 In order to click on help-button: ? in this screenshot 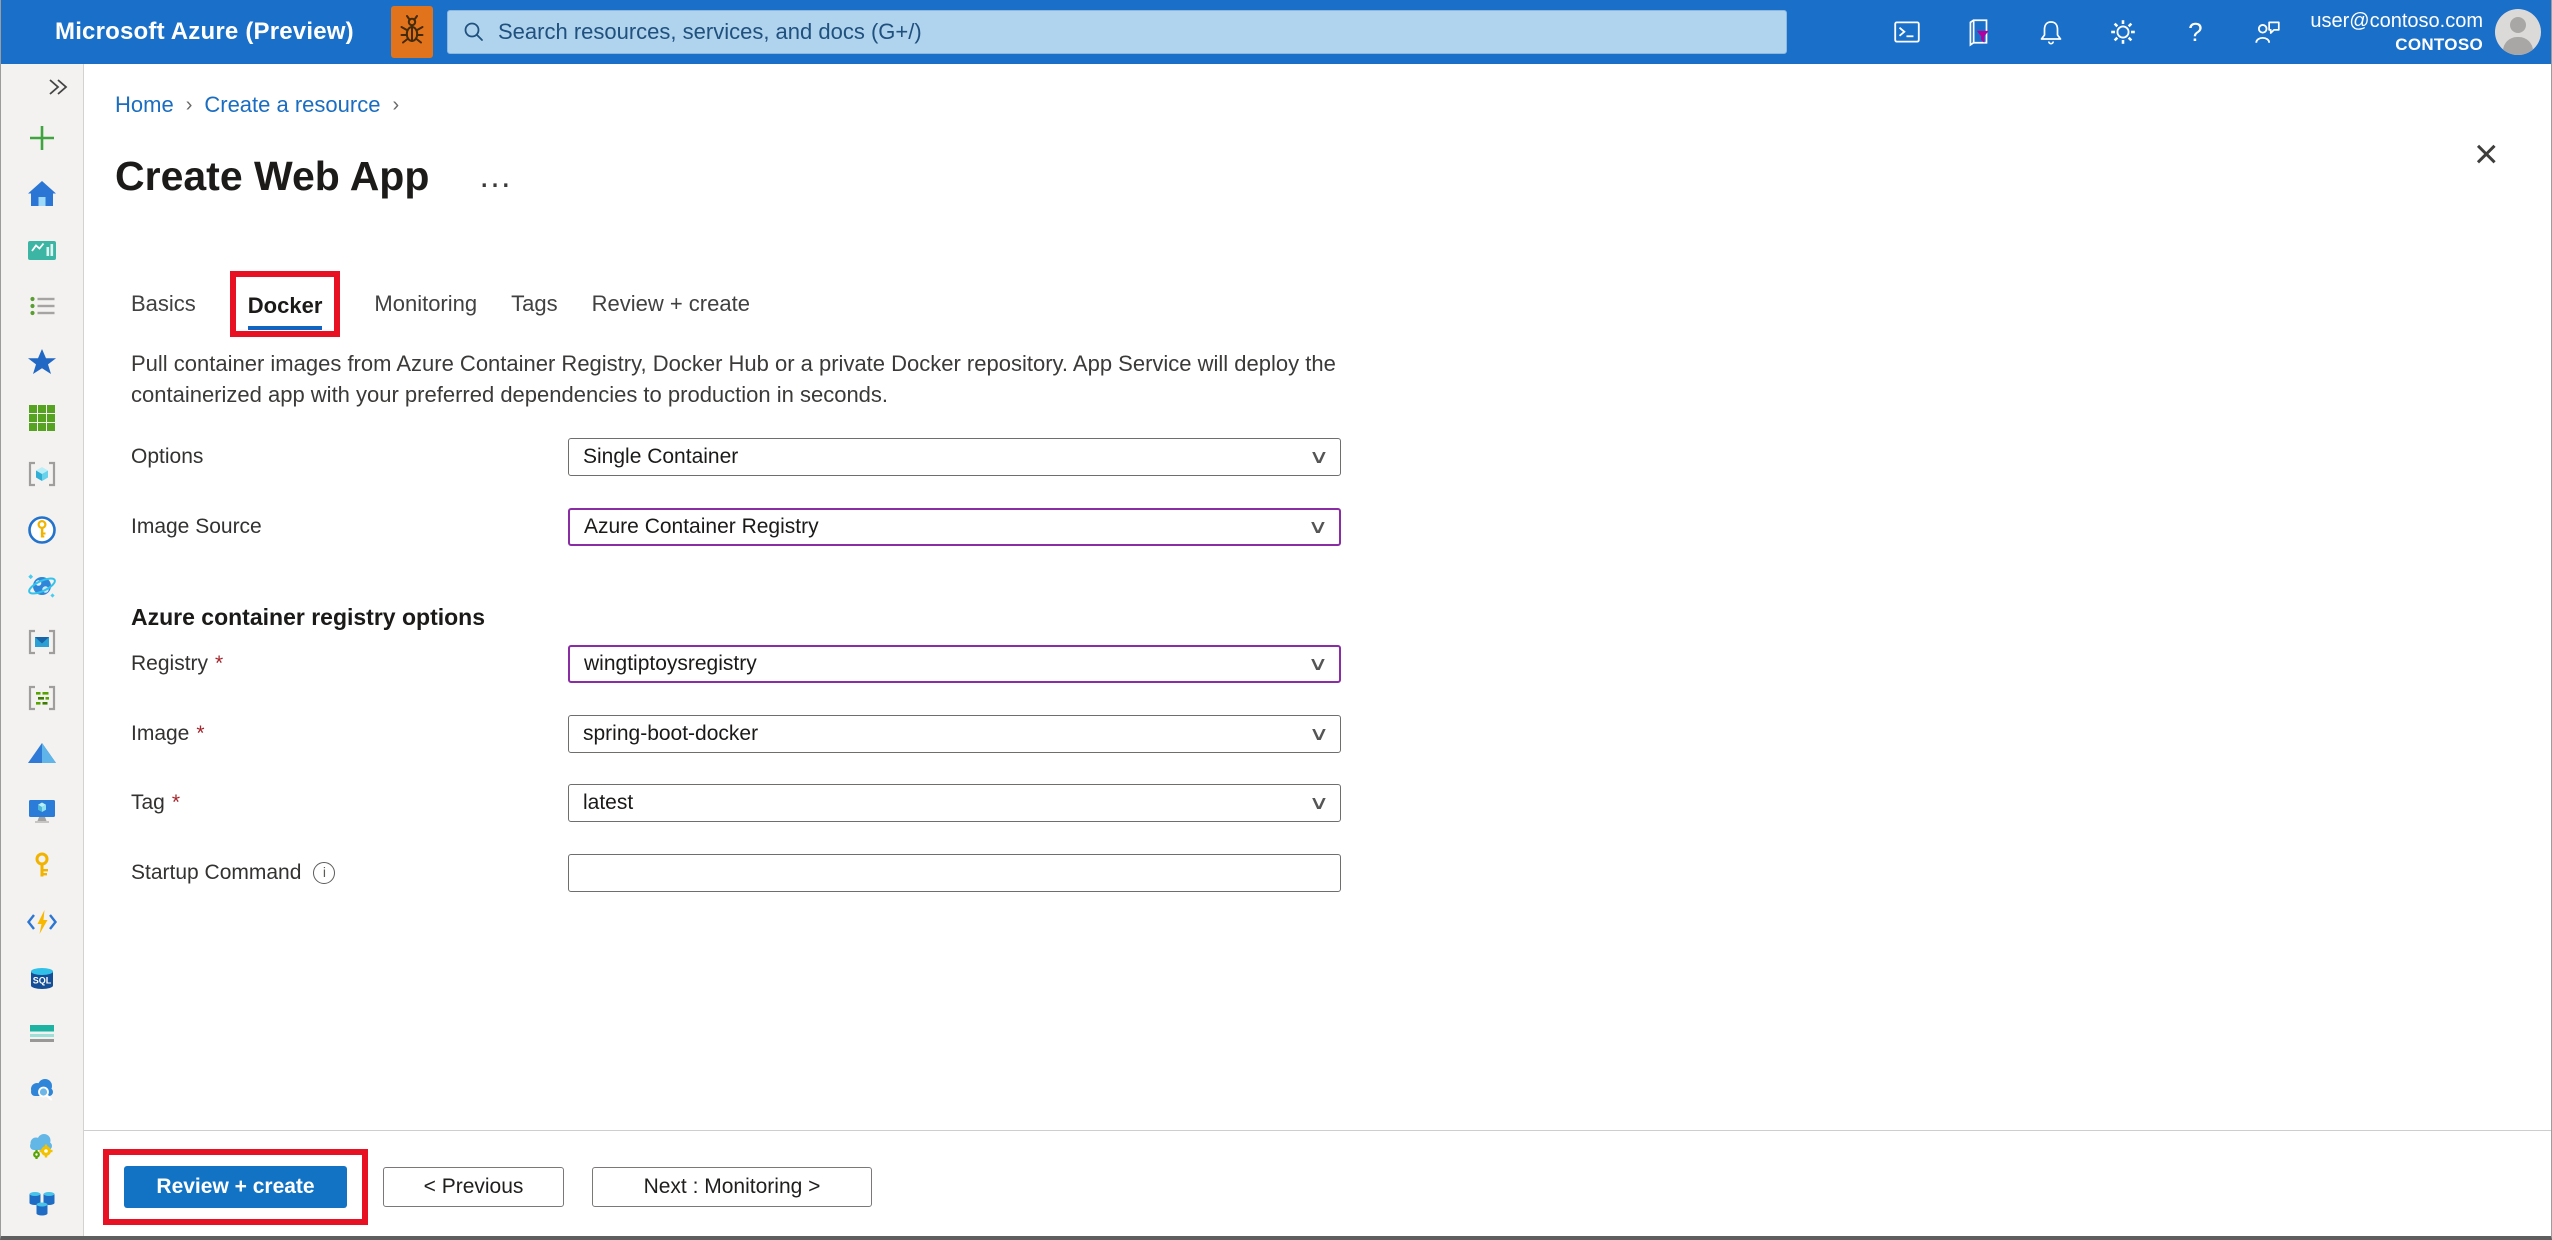, I will do `click(2195, 32)`.